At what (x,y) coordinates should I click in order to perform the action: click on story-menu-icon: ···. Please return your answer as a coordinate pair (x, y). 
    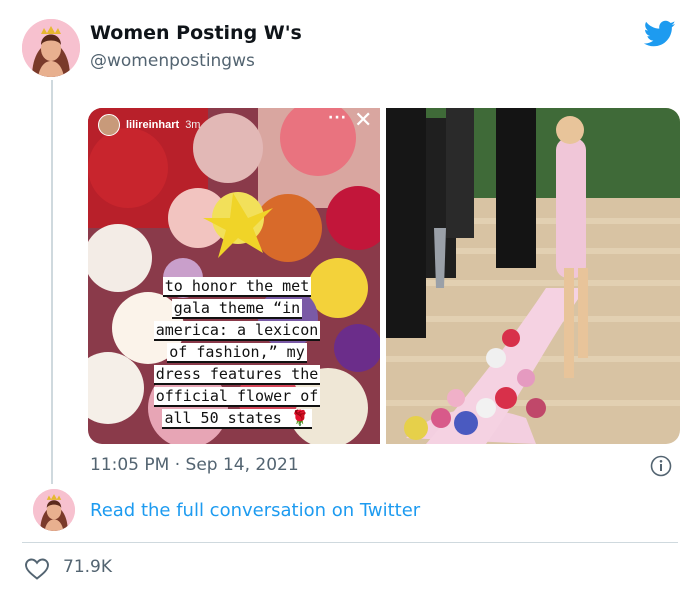
    Looking at the image, I should click on (337, 118).